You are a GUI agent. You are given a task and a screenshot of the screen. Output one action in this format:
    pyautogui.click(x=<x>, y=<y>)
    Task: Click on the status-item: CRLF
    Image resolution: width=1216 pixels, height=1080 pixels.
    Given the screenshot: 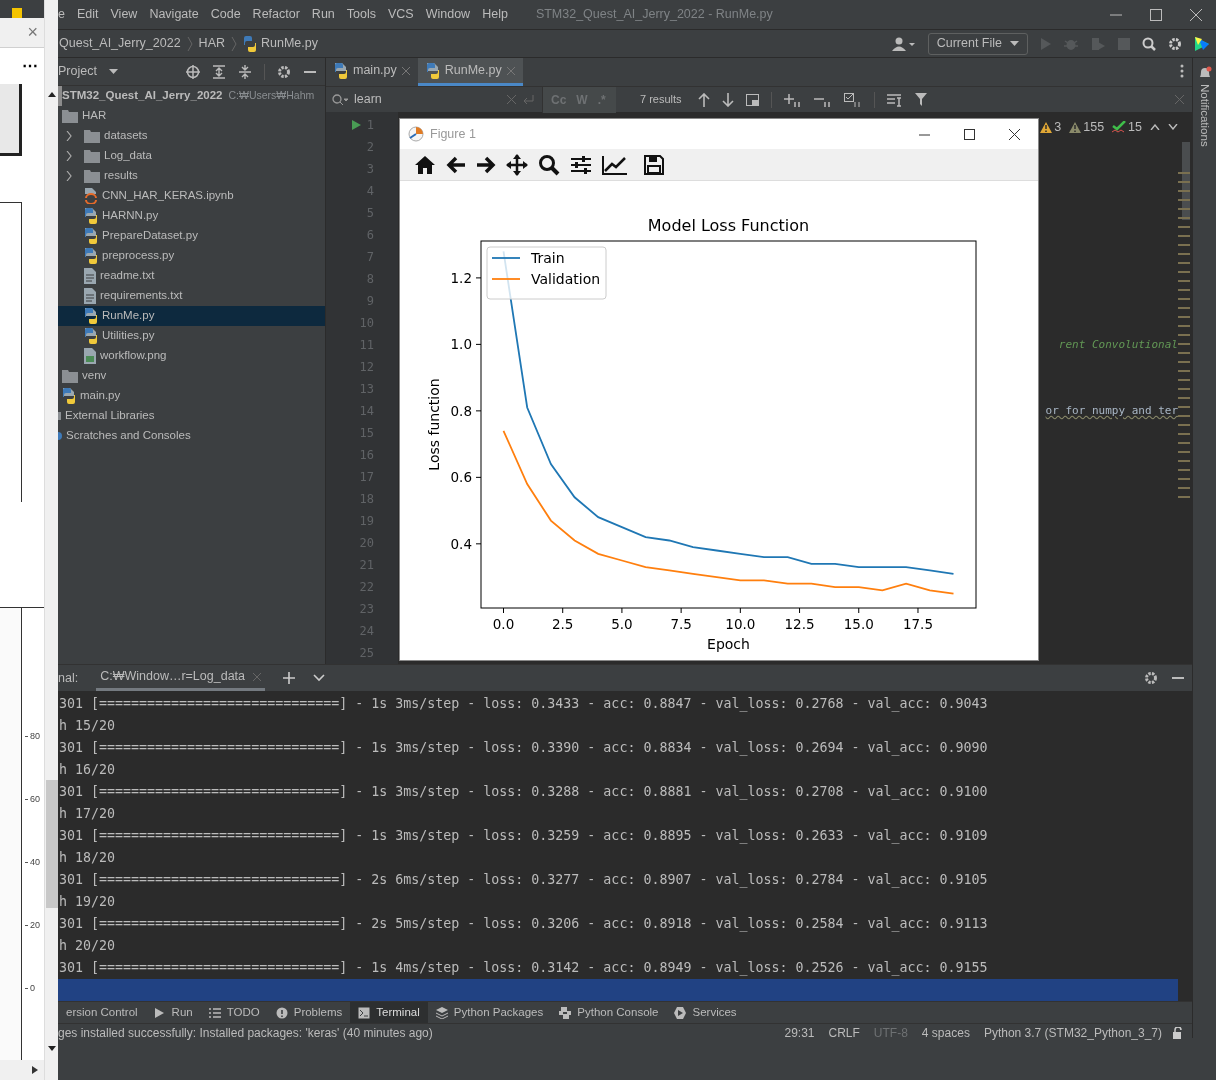 What is the action you would take?
    pyautogui.click(x=844, y=1033)
    